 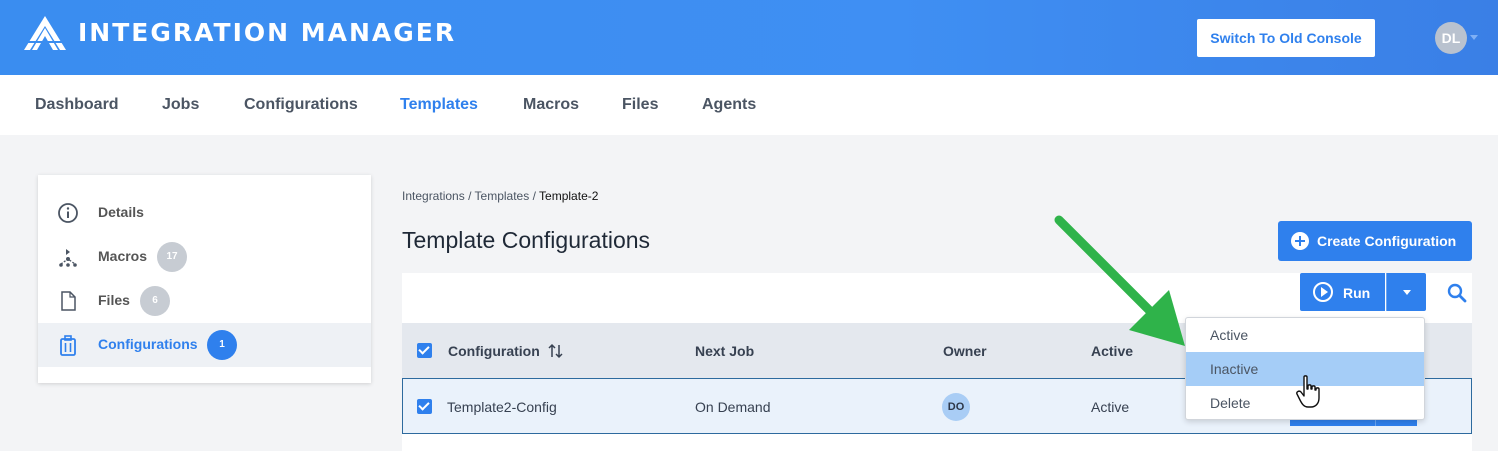 I want to click on app-logo-icon, so click(x=45, y=33).